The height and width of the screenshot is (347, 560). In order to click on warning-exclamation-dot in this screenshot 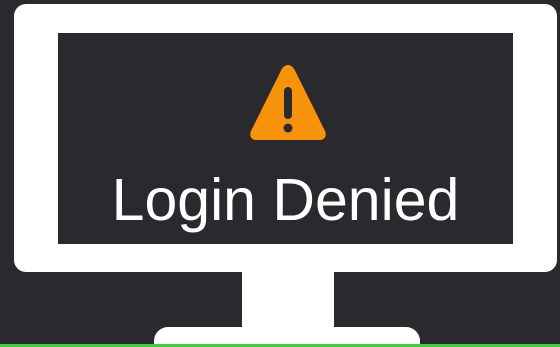, I will do `click(288, 128)`.